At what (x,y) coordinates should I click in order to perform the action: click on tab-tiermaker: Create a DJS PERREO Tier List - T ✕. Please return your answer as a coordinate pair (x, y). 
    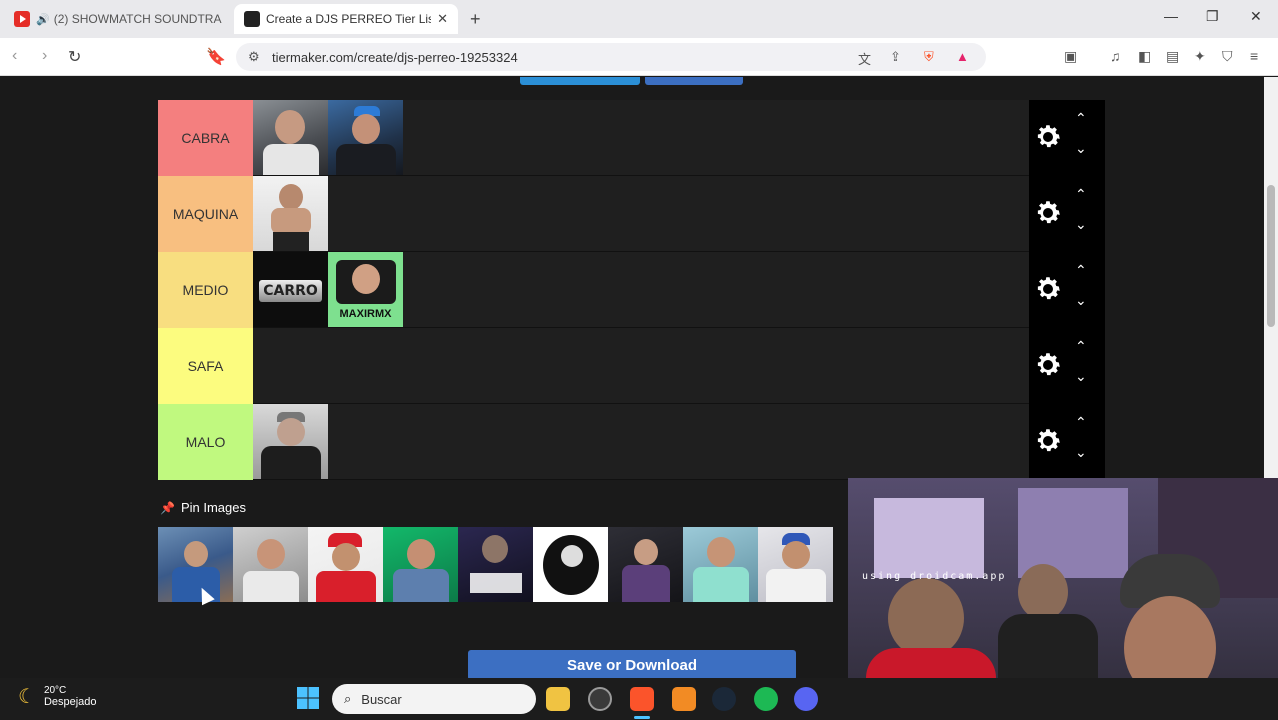
    Looking at the image, I should click on (346, 19).